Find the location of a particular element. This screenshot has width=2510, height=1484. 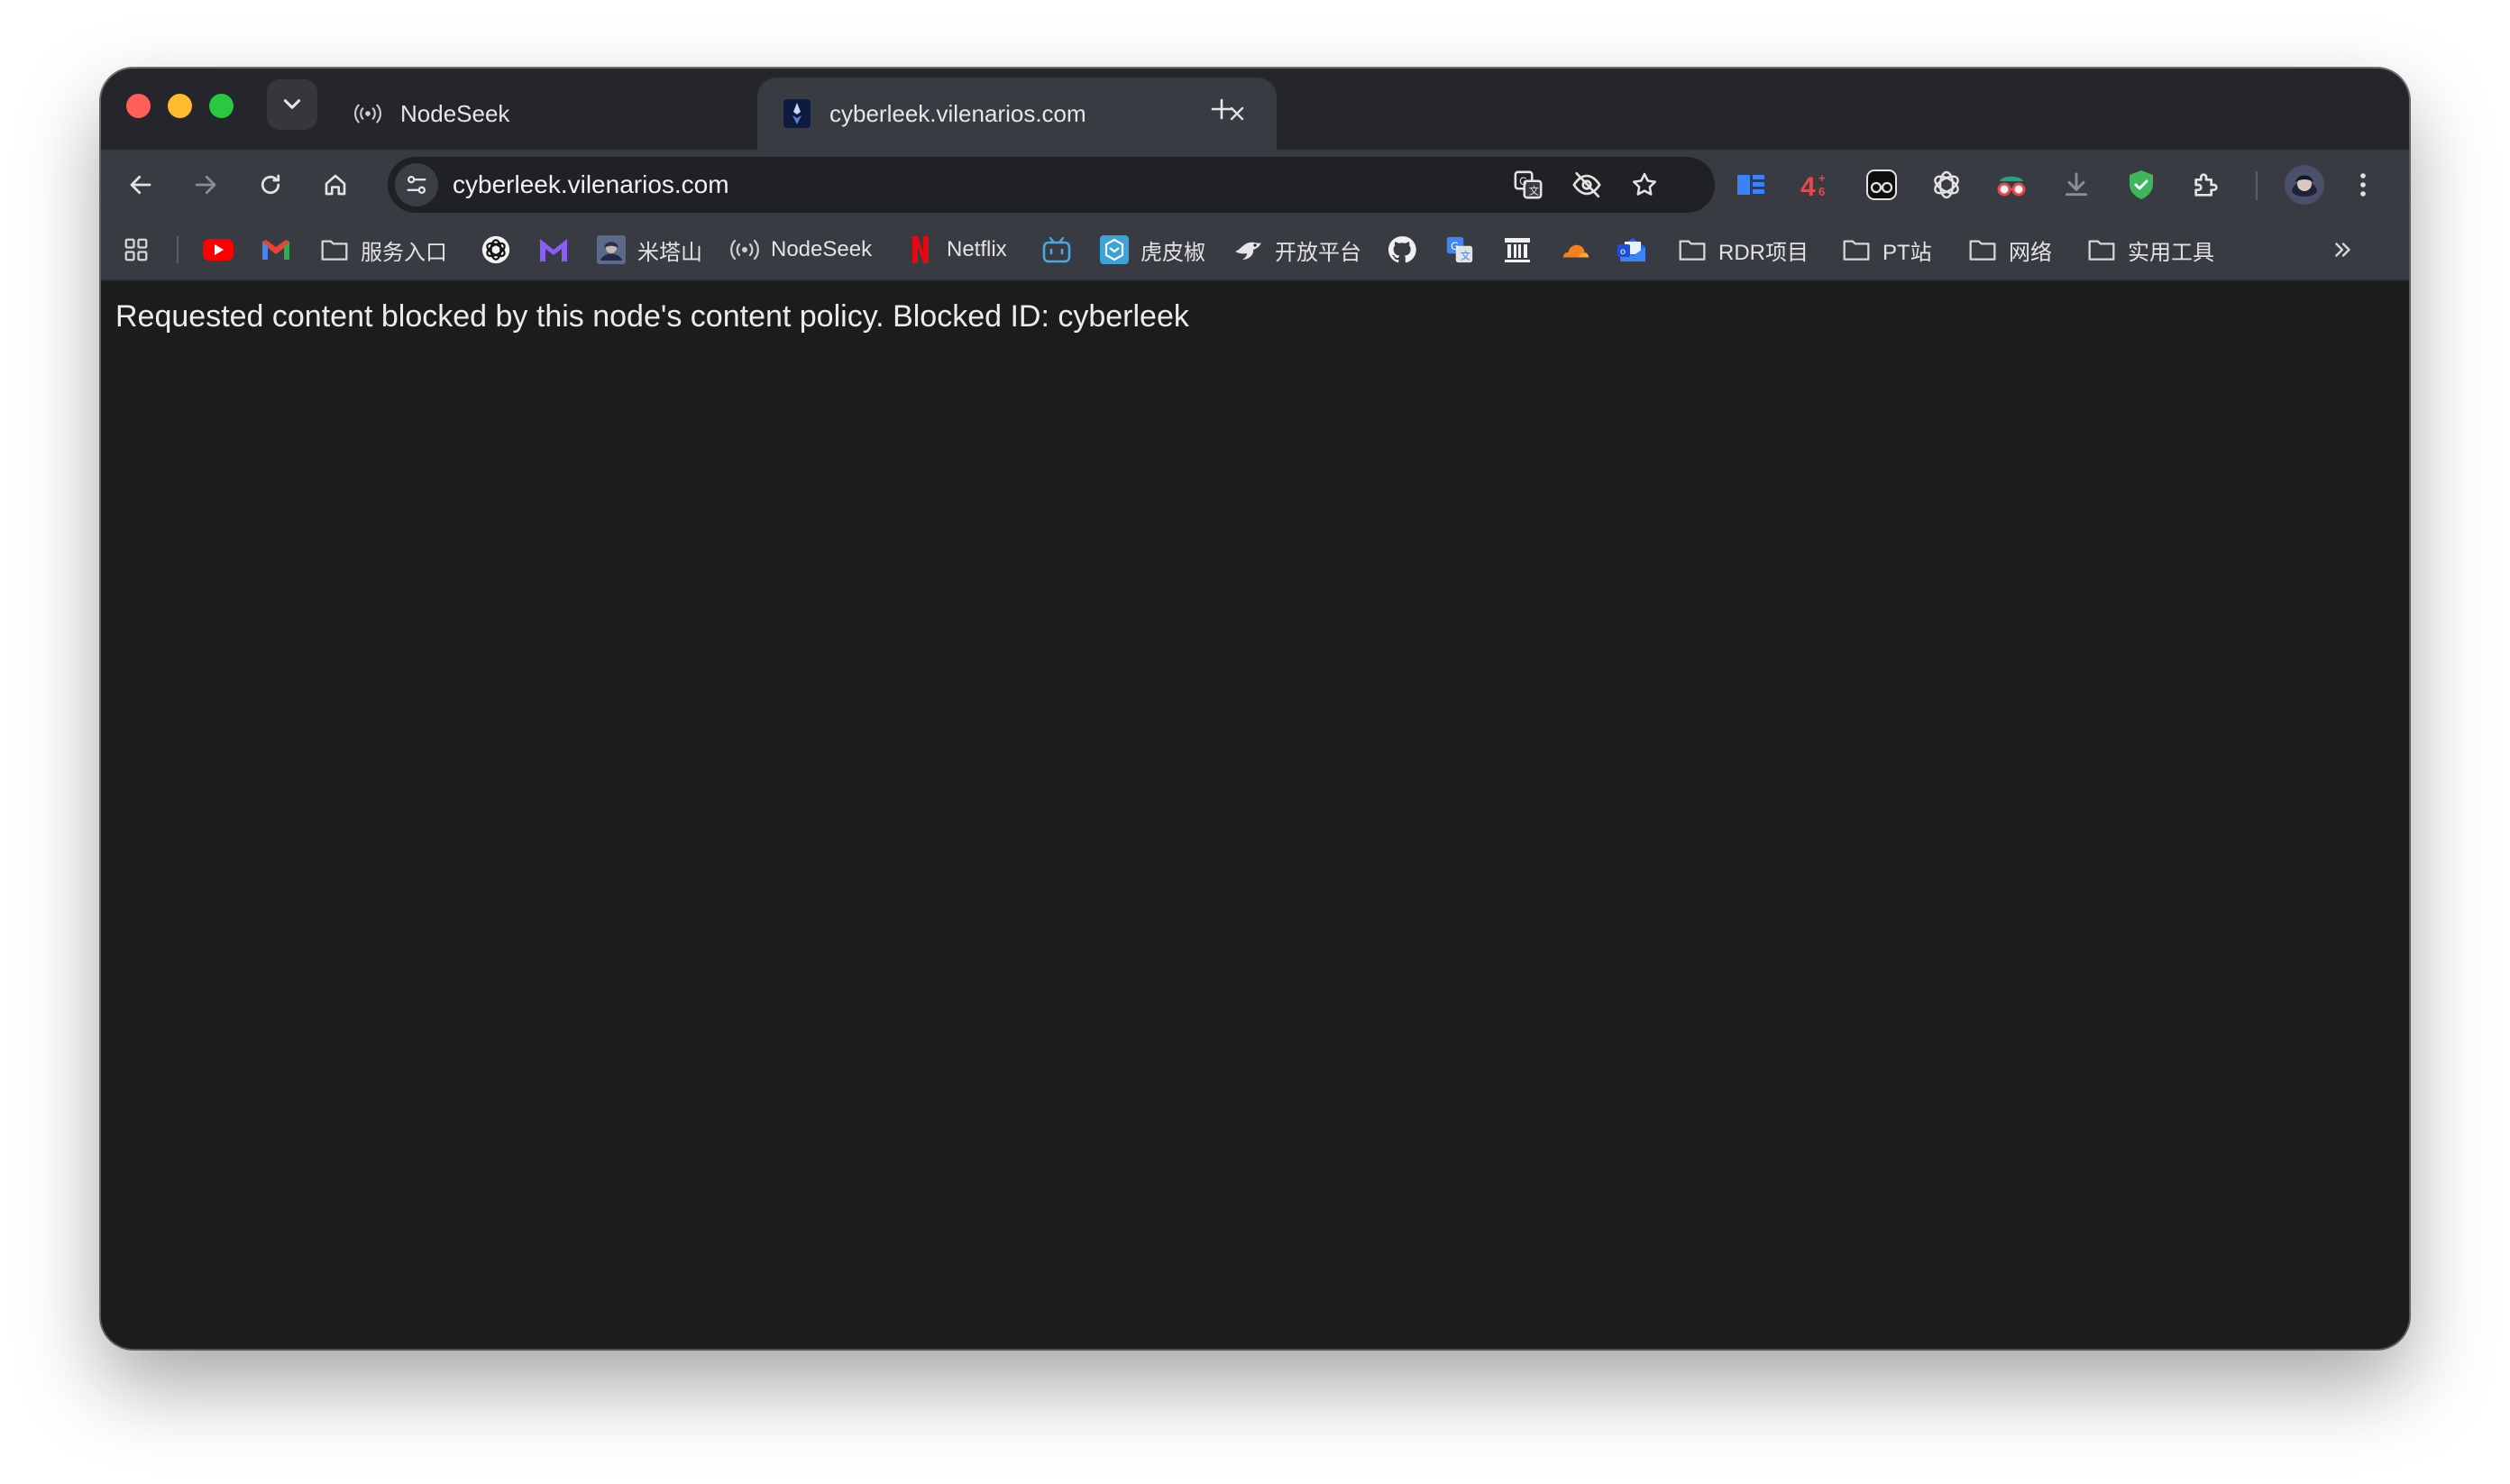

tab-search-button is located at coordinates (292, 104).